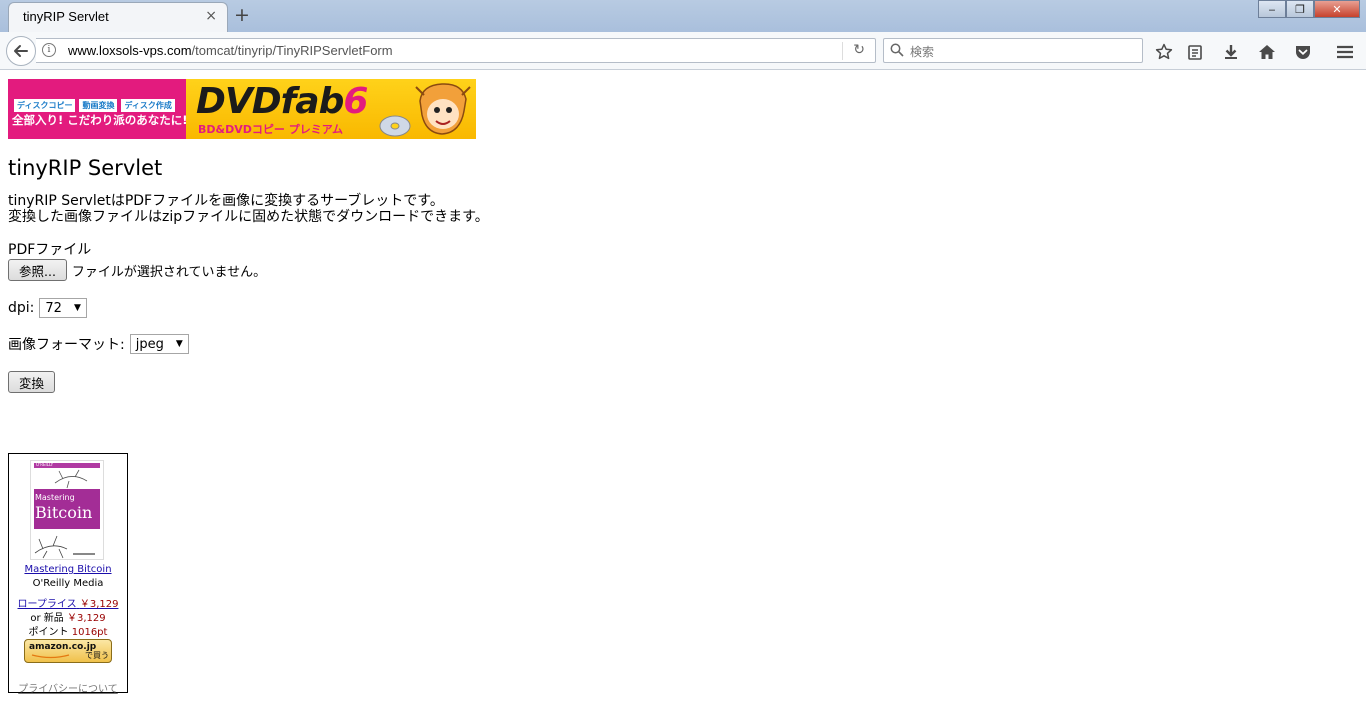  What do you see at coordinates (149, 344) in the screenshot?
I see `format-selected-value: jpeg` at bounding box center [149, 344].